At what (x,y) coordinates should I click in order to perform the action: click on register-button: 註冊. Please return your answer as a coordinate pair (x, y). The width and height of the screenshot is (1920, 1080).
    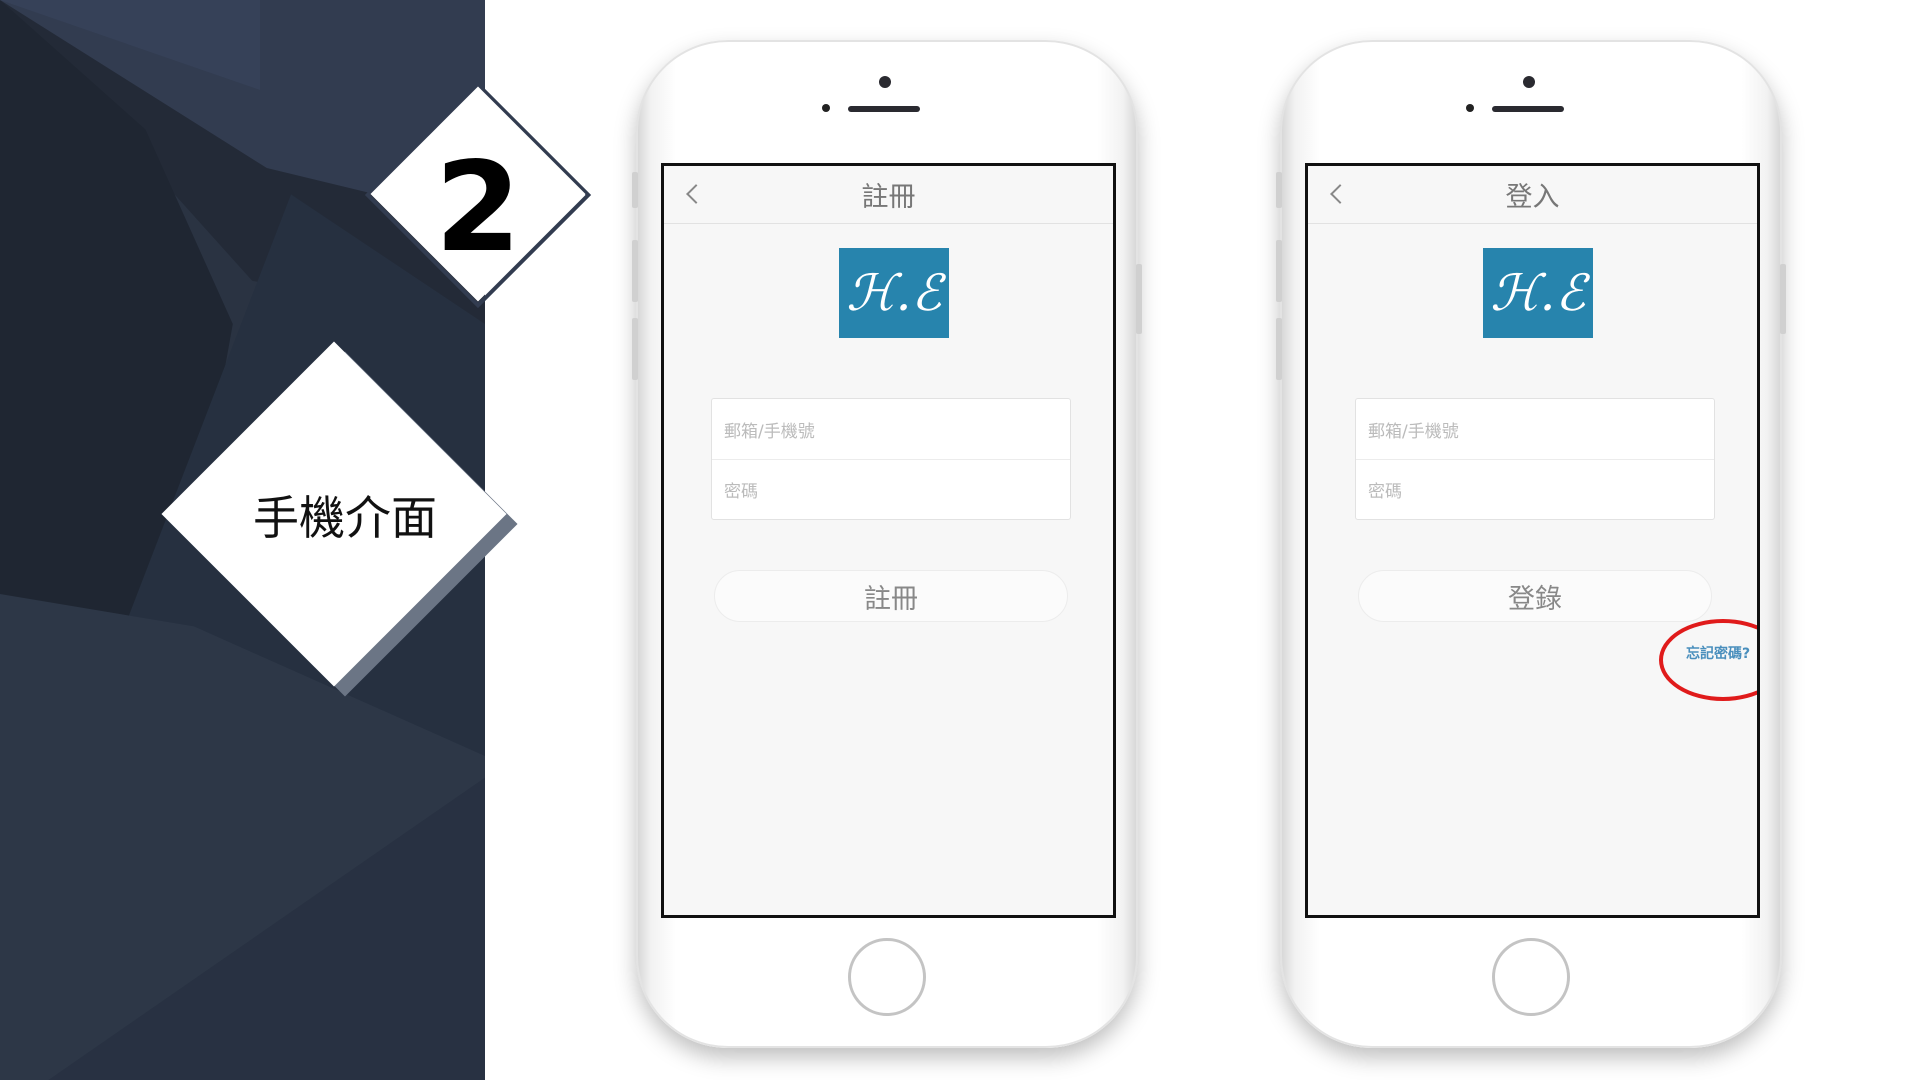
    Looking at the image, I should click on (891, 596).